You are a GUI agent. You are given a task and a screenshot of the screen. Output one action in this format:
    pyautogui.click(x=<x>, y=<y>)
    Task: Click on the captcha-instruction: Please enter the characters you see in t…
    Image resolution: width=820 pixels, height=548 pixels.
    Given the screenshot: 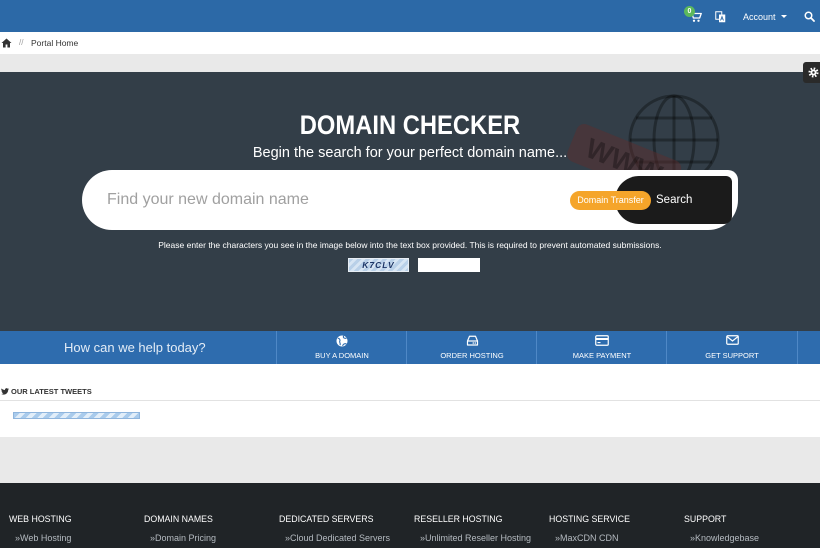 What is the action you would take?
    pyautogui.click(x=410, y=245)
    